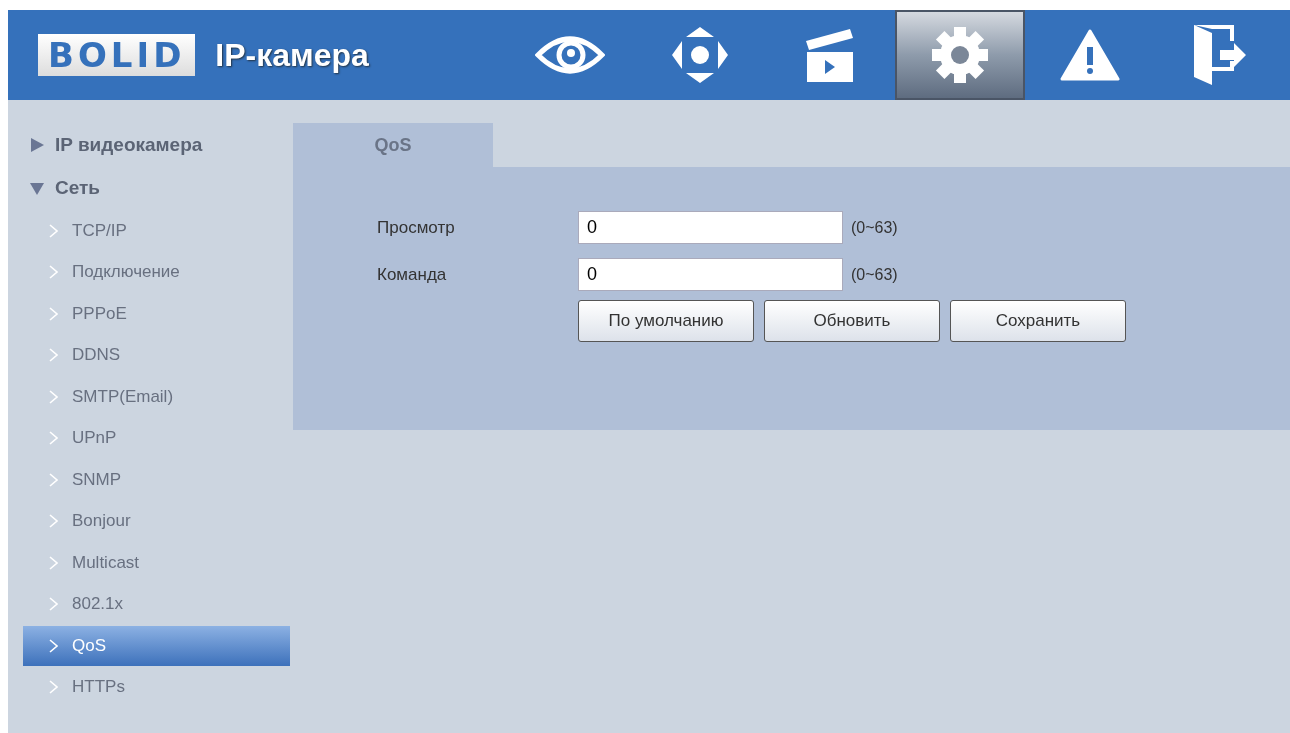 This screenshot has height=733, width=1290. I want to click on sidebar-section: IP видеокамера, so click(156, 144).